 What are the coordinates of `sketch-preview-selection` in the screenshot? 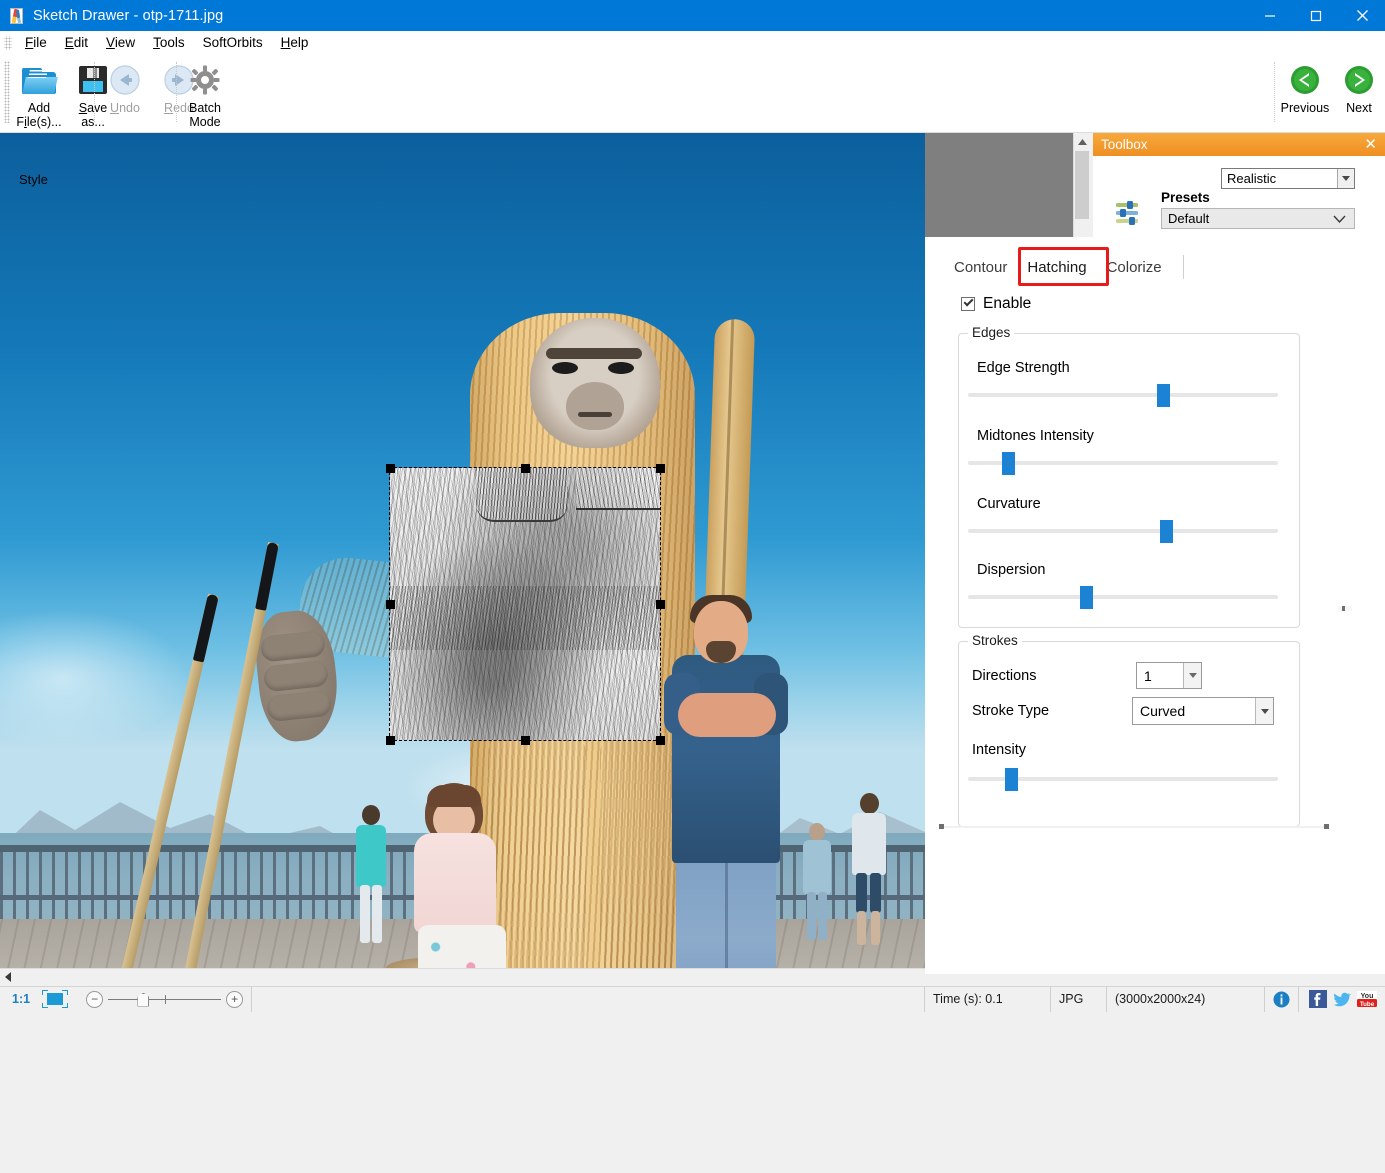 It's located at (525, 604).